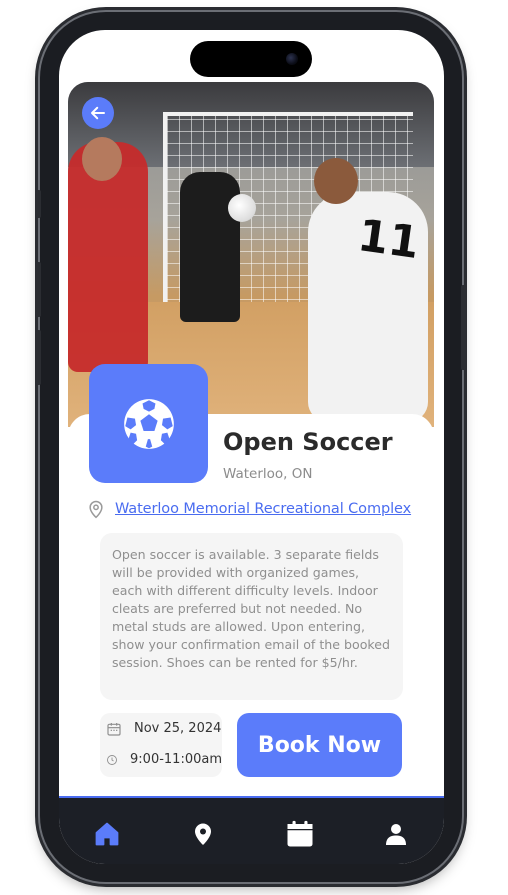 The width and height of the screenshot is (508, 895). What do you see at coordinates (210, 247) in the screenshot?
I see `goalkeeper-figure` at bounding box center [210, 247].